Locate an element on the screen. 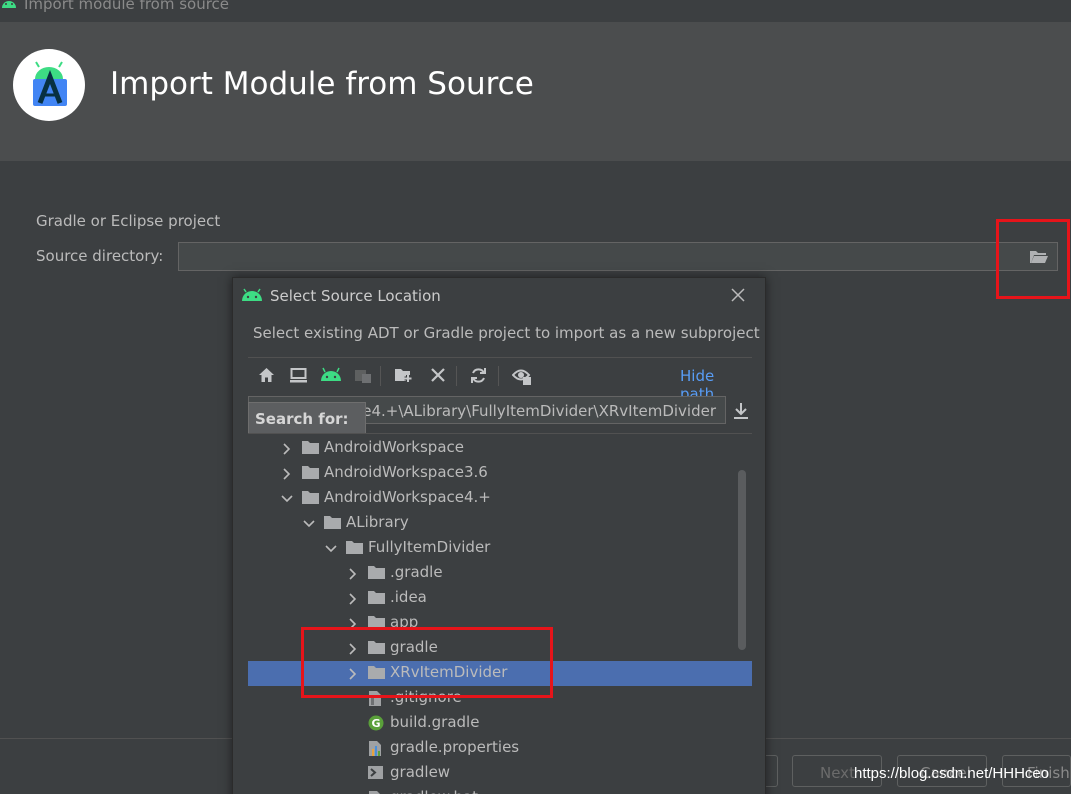 This screenshot has height=794, width=1071. tree-row-label: gradlew.bat is located at coordinates (434, 791).